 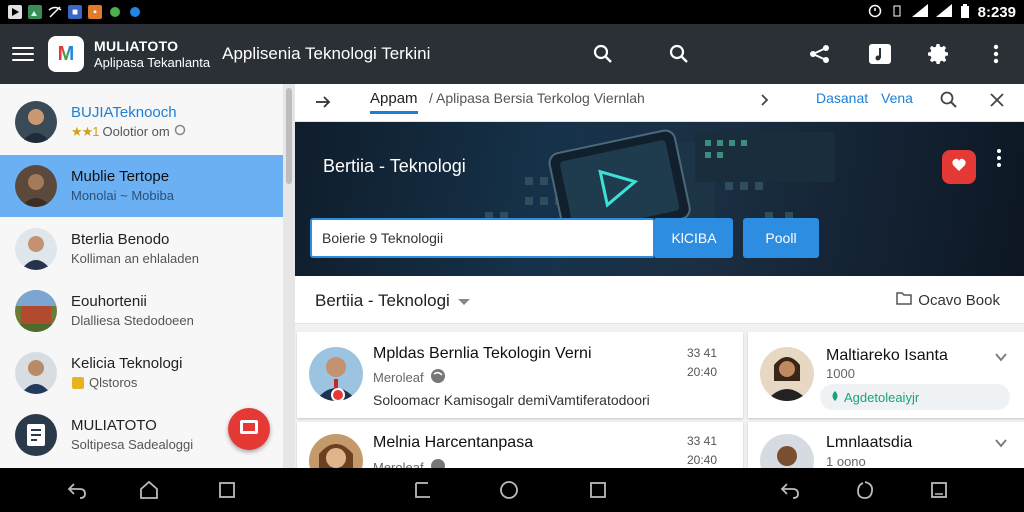 What do you see at coordinates (520, 445) in the screenshot?
I see `list-card: Melnia Harcentanpasa Meroleaf 33 41 20:40` at bounding box center [520, 445].